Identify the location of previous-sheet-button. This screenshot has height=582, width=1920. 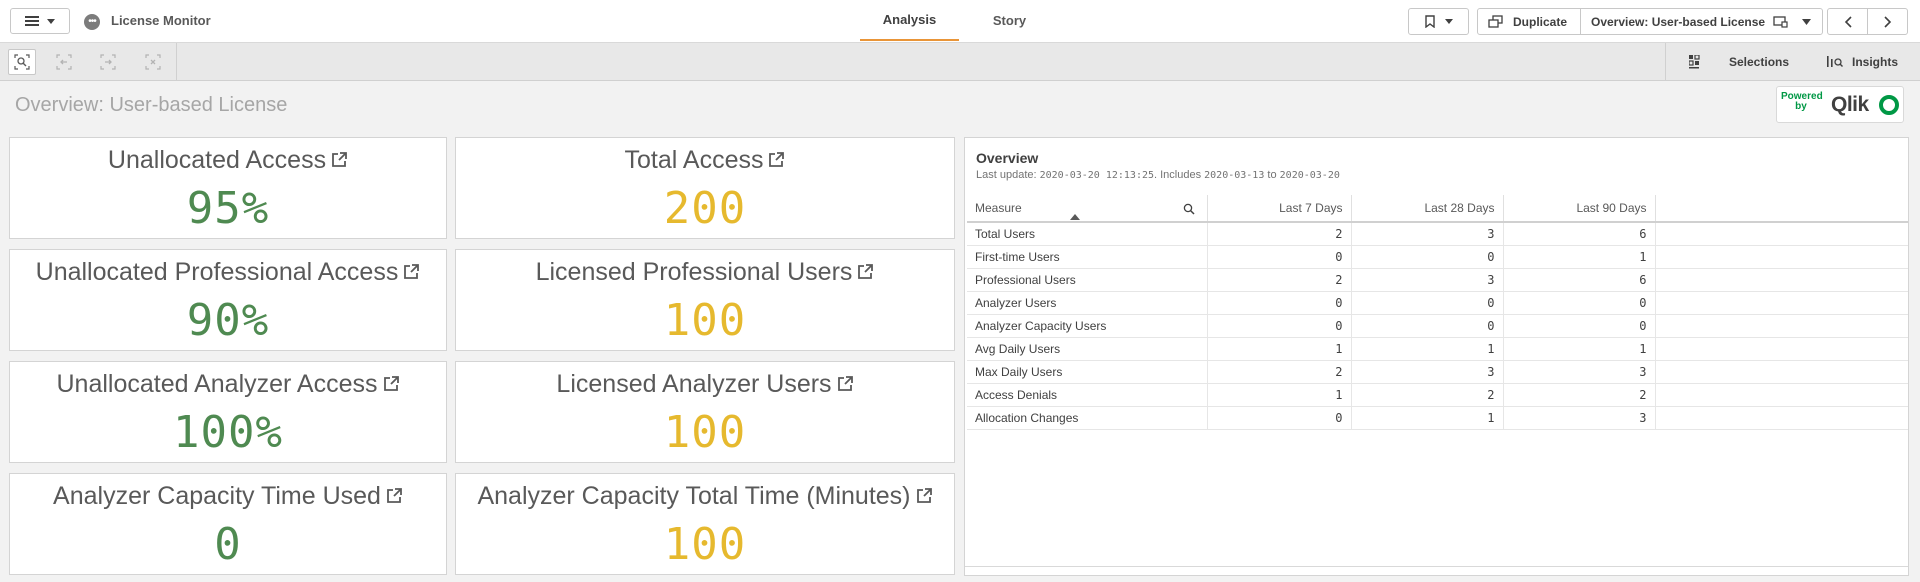
(1847, 21).